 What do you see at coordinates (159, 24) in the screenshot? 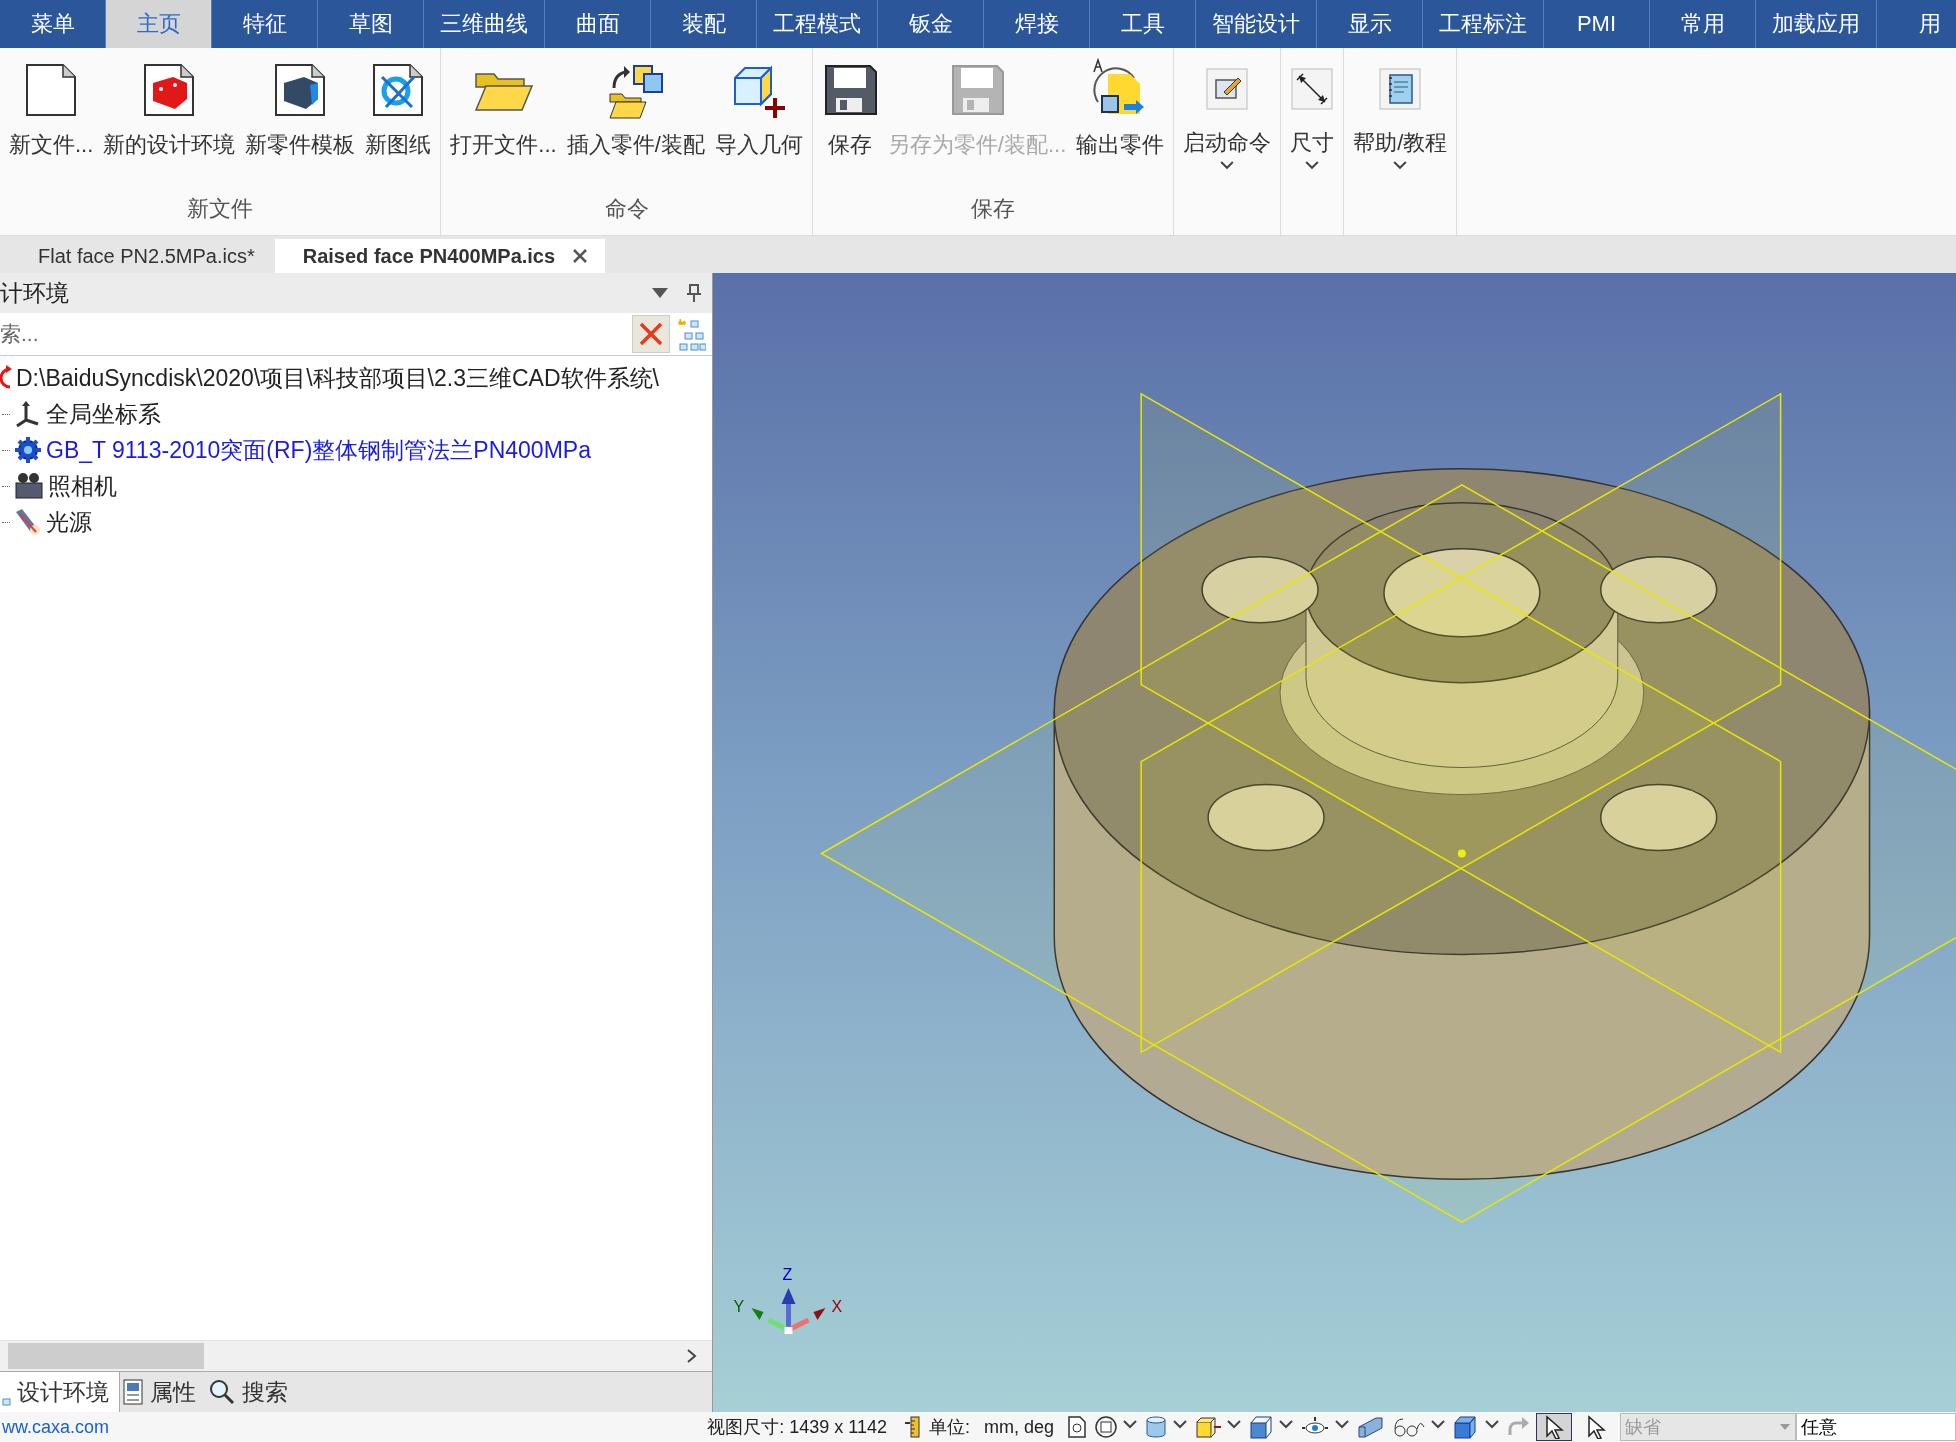
I see `menu-tab: 主页` at bounding box center [159, 24].